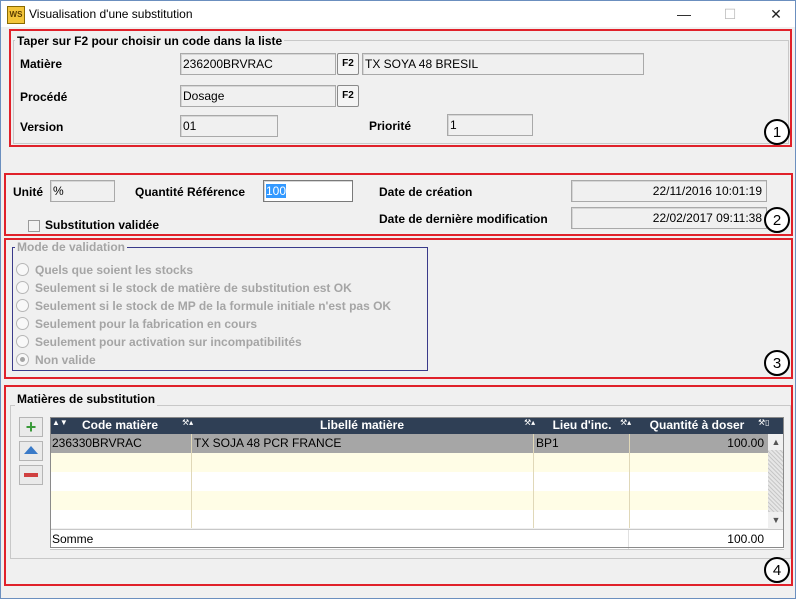 The width and height of the screenshot is (796, 599). I want to click on annotation-marker-2: 2, so click(777, 220).